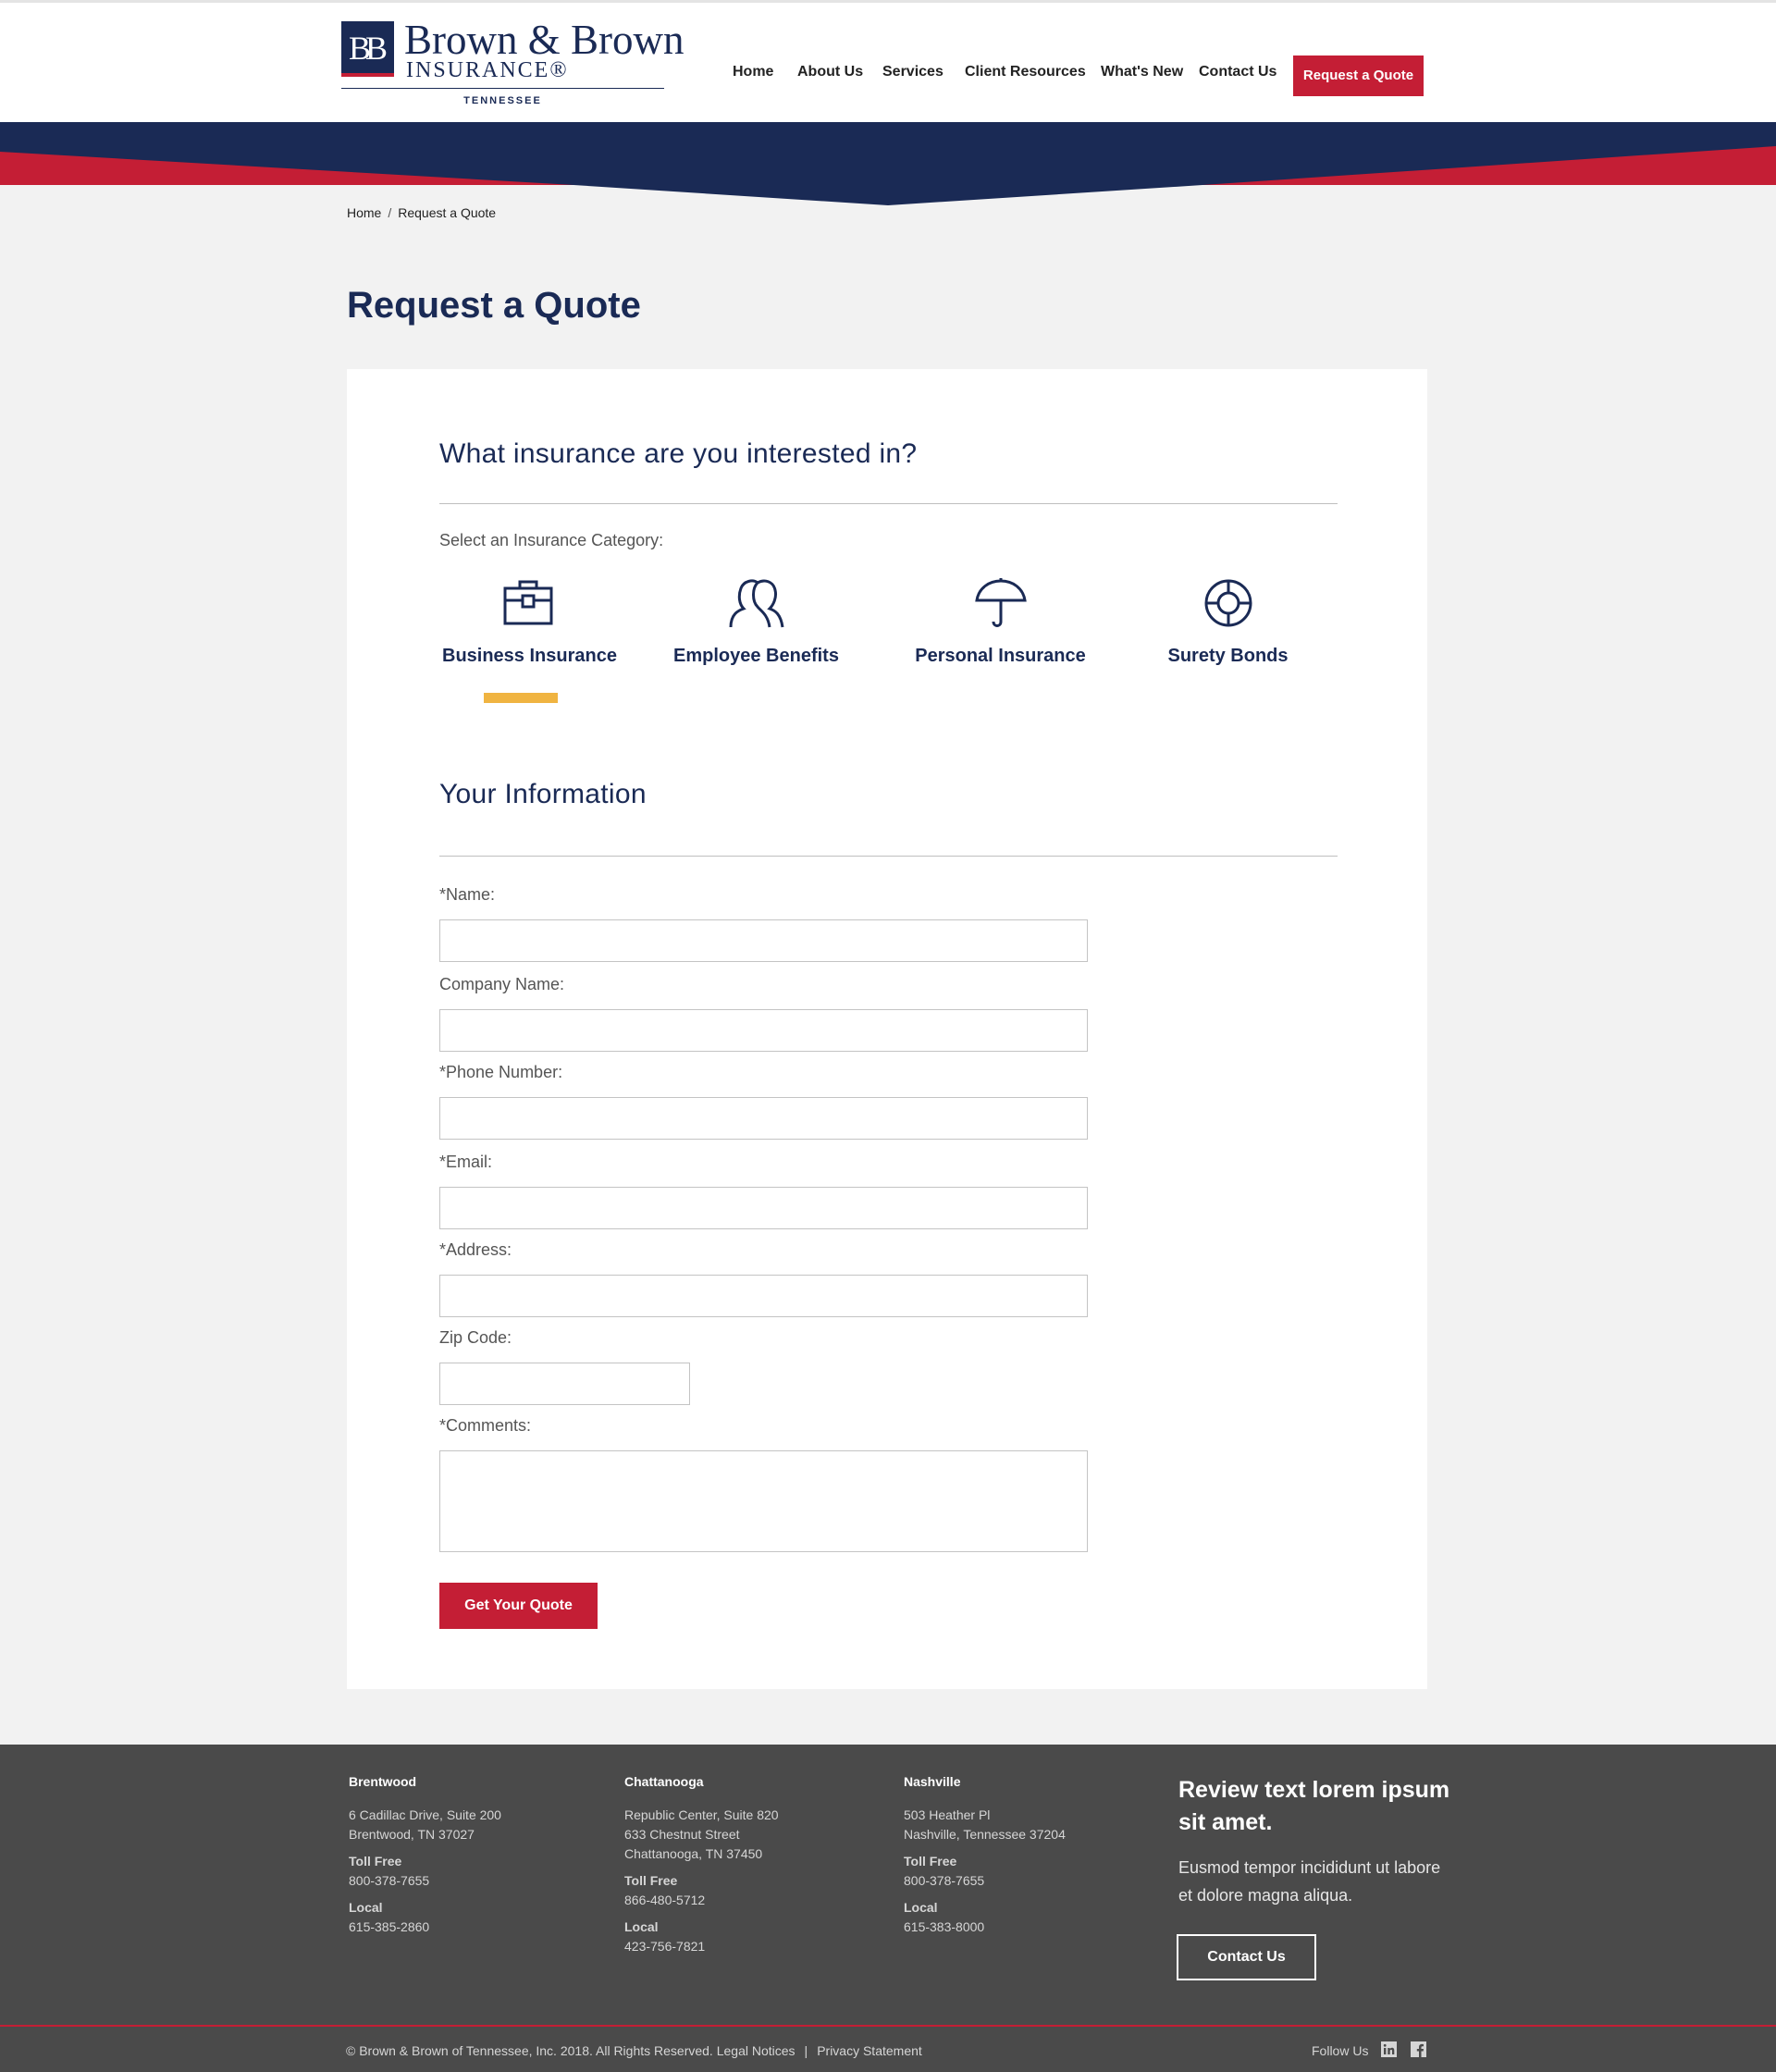 The image size is (1776, 2072). Describe the element at coordinates (756, 656) in the screenshot. I see `category-label: Employee Benefits` at that location.